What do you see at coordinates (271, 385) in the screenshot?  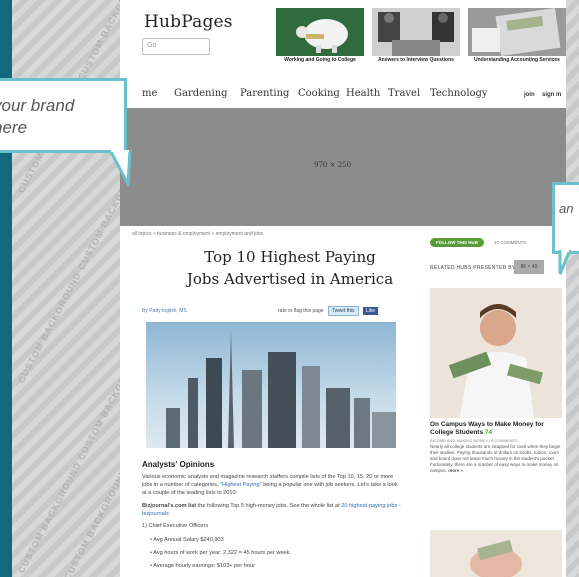 I see `skyline-photo` at bounding box center [271, 385].